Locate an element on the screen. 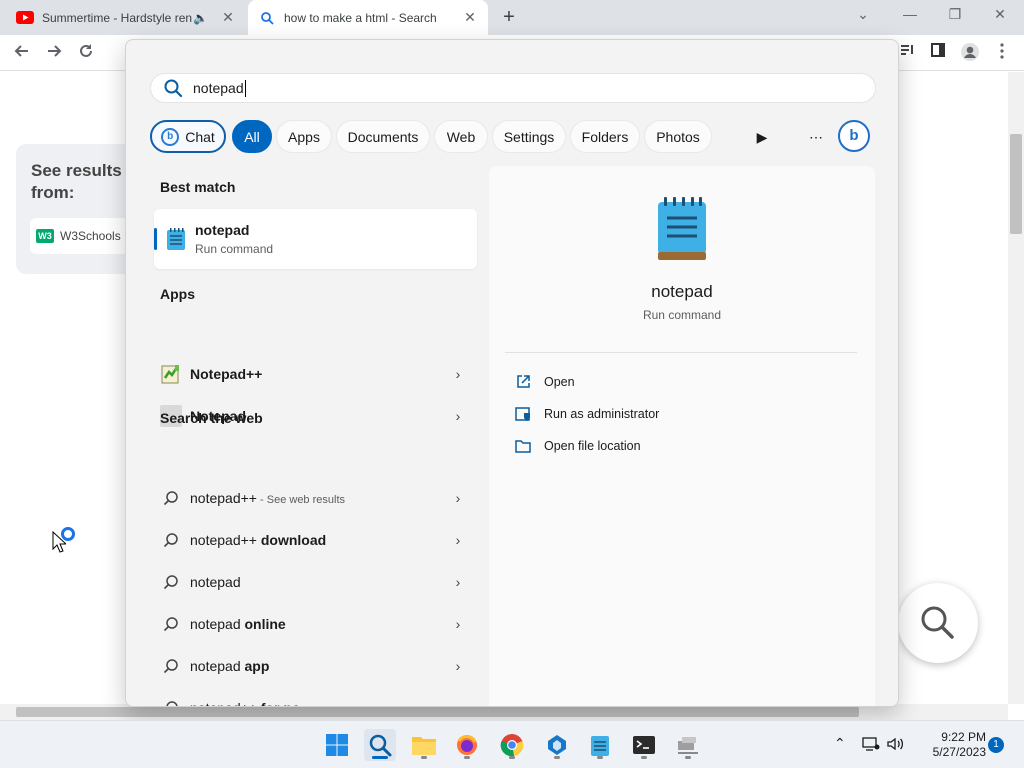 The width and height of the screenshot is (1024, 768). bing-icon: b is located at coordinates (854, 136).